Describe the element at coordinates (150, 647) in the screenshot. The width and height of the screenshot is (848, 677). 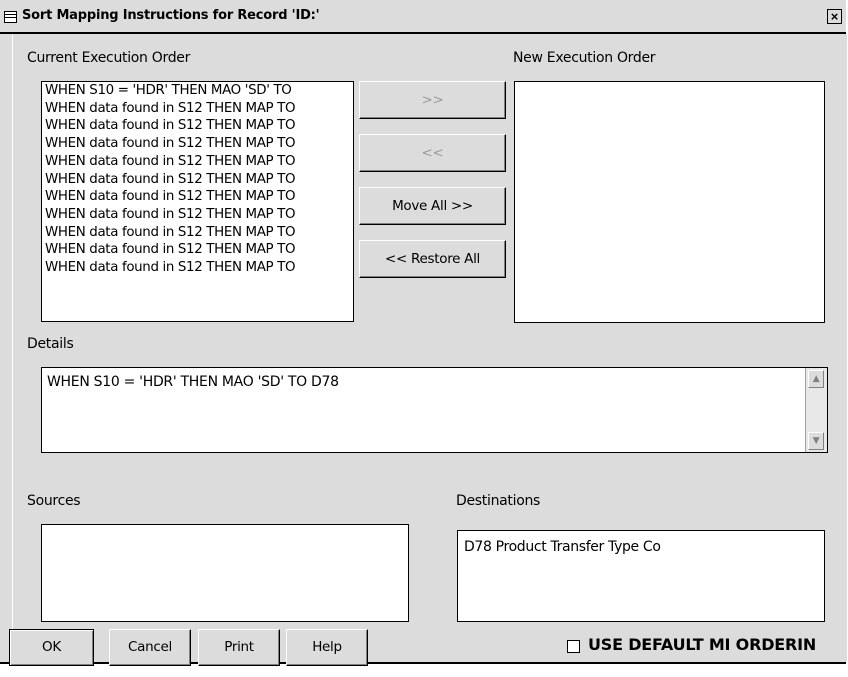
I see `cancel-button: Cancel` at that location.